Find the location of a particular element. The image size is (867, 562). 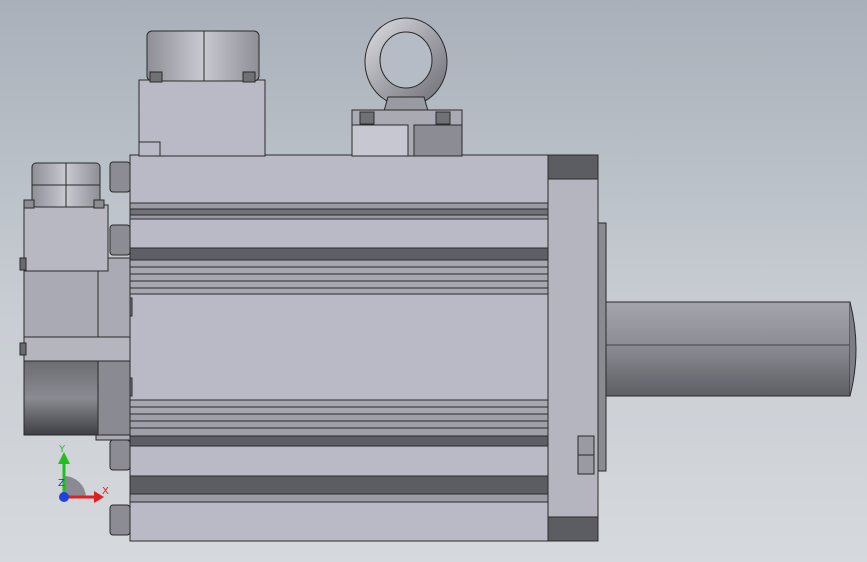

coordinate-triad: Y X Z is located at coordinates (83, 473).